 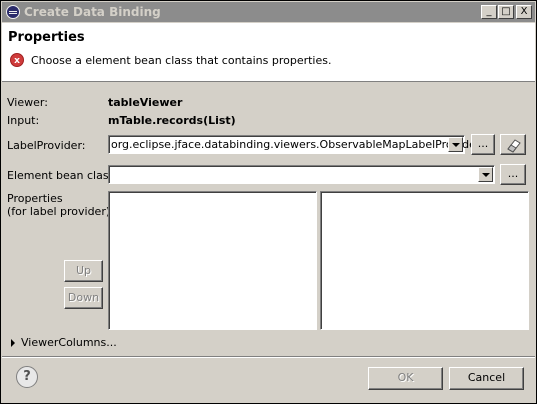 What do you see at coordinates (27, 102) in the screenshot?
I see `viewer-label: Viewer:` at bounding box center [27, 102].